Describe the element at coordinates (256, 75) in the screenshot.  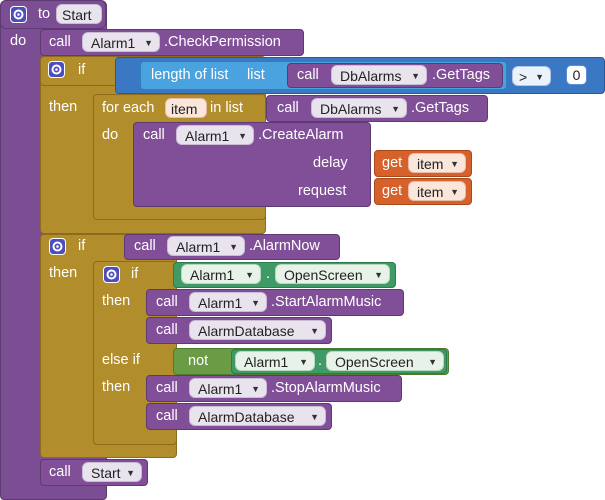
I see `list-label: list` at that location.